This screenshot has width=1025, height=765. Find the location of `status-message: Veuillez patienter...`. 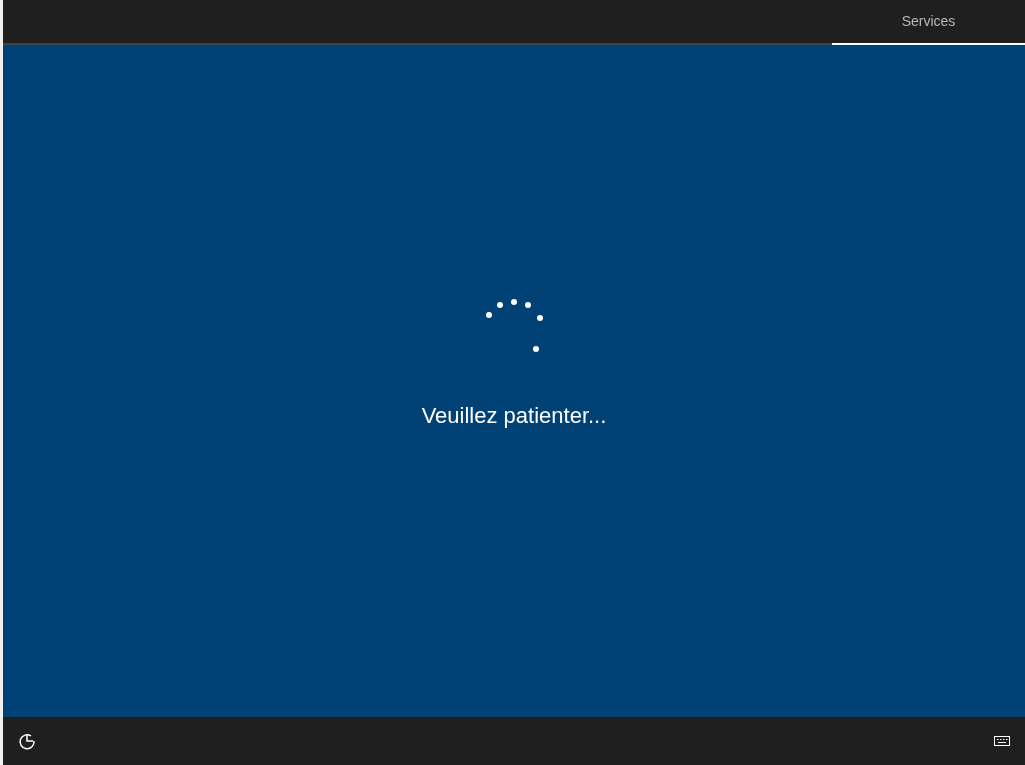

status-message: Veuillez patienter... is located at coordinates (514, 416).